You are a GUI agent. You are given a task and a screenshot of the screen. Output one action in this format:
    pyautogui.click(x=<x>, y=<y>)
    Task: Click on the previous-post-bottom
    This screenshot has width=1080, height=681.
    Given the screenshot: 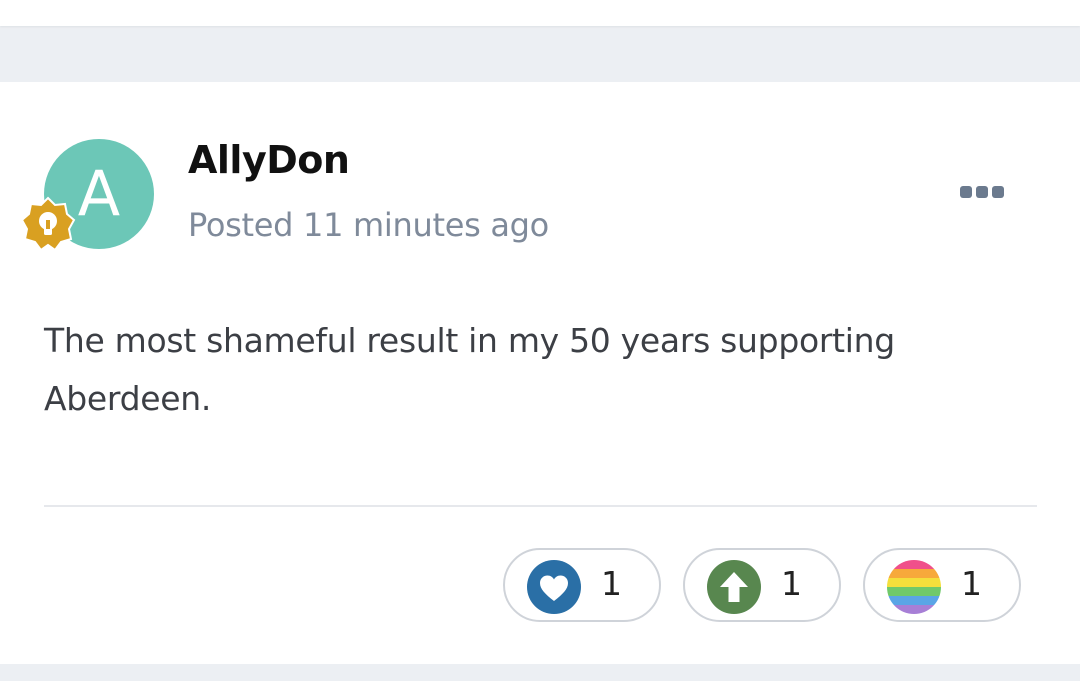 What is the action you would take?
    pyautogui.click(x=540, y=13)
    